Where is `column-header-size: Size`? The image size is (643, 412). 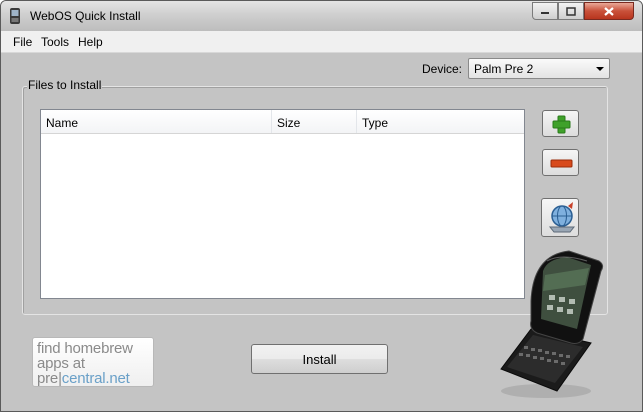 column-header-size: Size is located at coordinates (314, 121).